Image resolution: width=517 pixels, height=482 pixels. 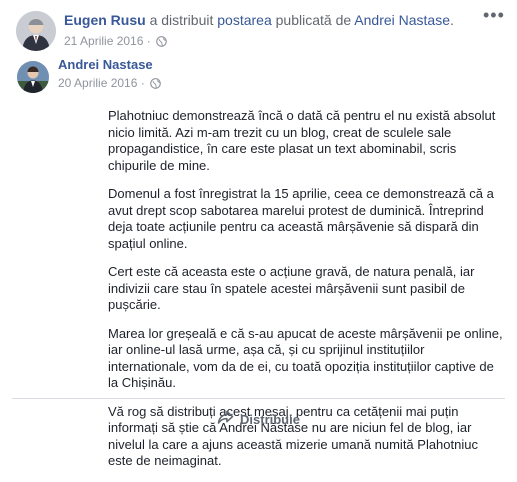 I want to click on original-author-name: Andrei Nastase, so click(x=105, y=65).